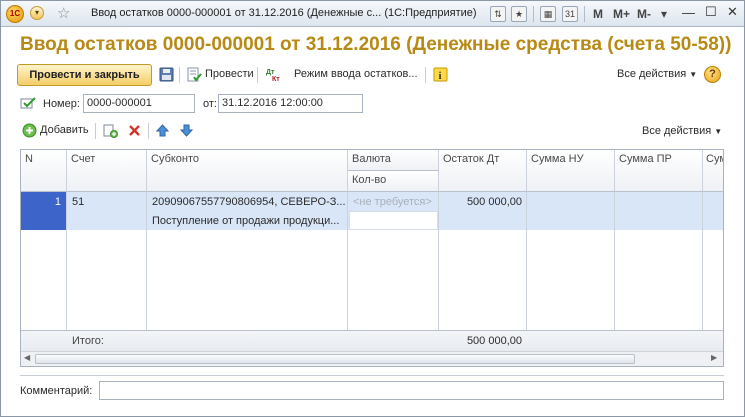  What do you see at coordinates (37, 13) in the screenshot?
I see `menu-dropdown-icon: ▾` at bounding box center [37, 13].